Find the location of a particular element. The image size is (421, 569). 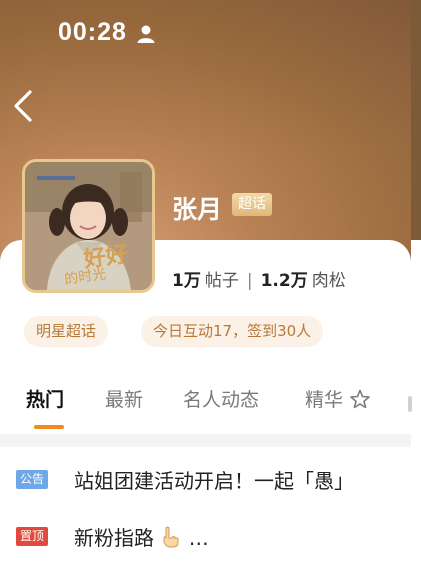

fans-label: 肉松 is located at coordinates (328, 281).